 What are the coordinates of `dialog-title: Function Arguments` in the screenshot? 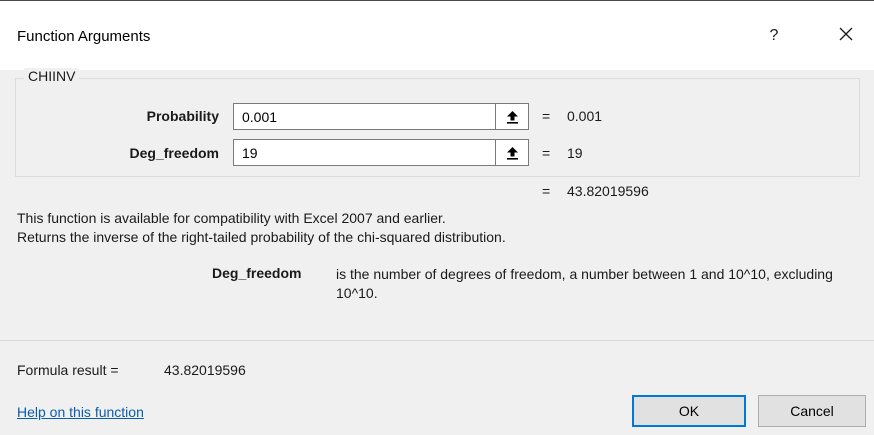 It's located at (84, 36).